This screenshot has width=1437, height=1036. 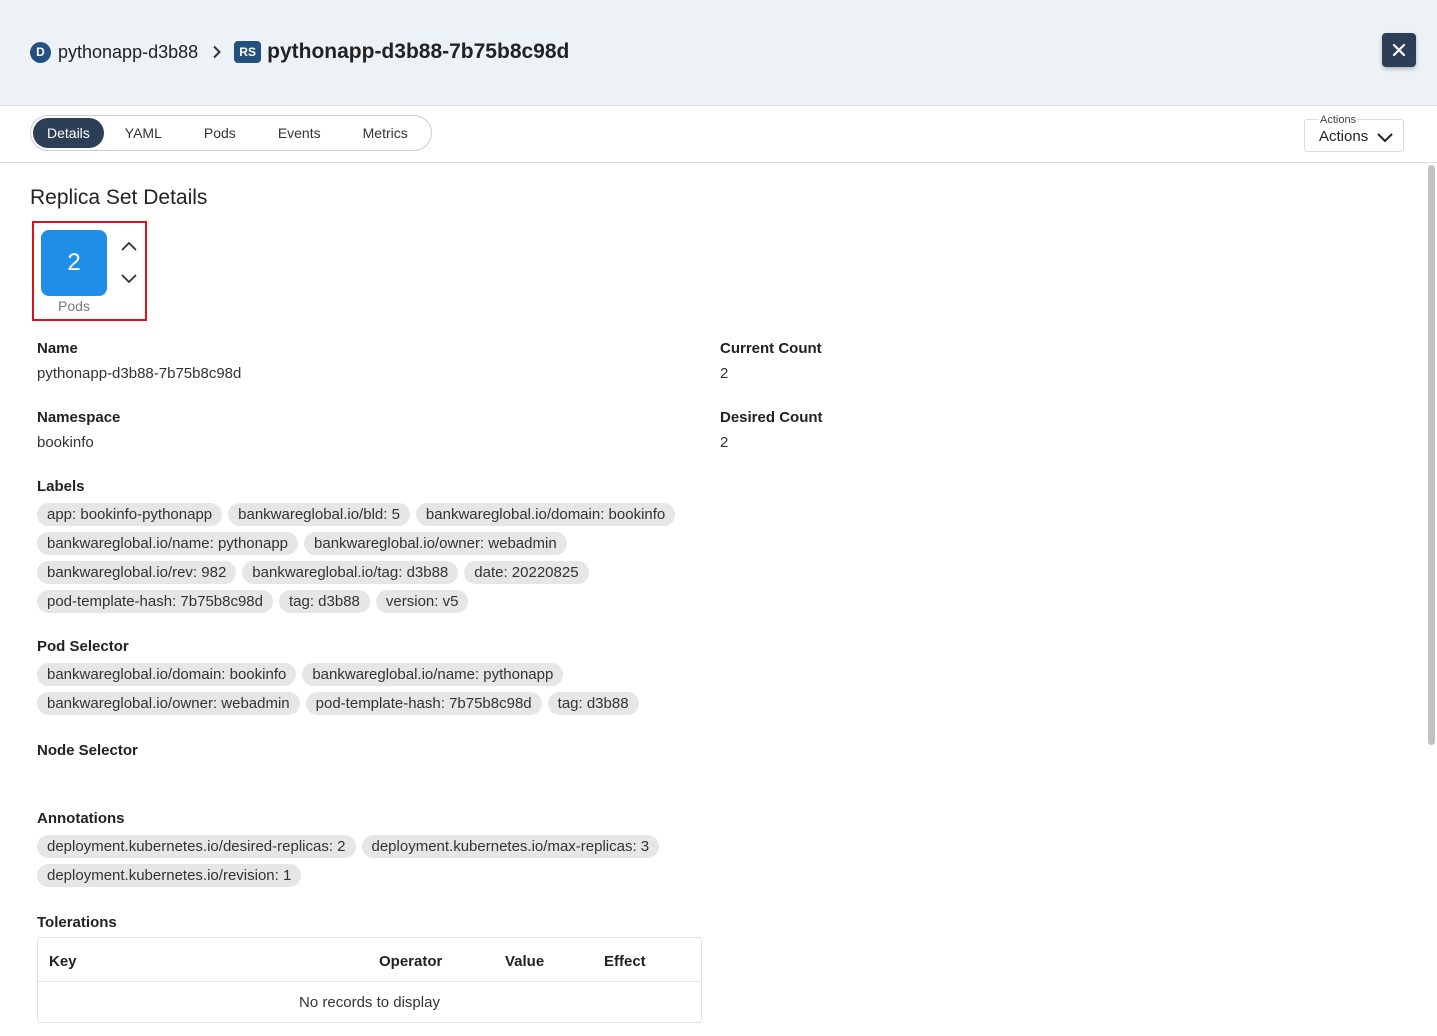 I want to click on pod-selector-label: Pod Selector, so click(x=83, y=646).